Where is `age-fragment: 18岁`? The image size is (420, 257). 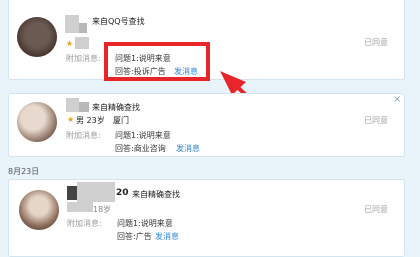
age-fragment: 18岁 is located at coordinates (102, 209).